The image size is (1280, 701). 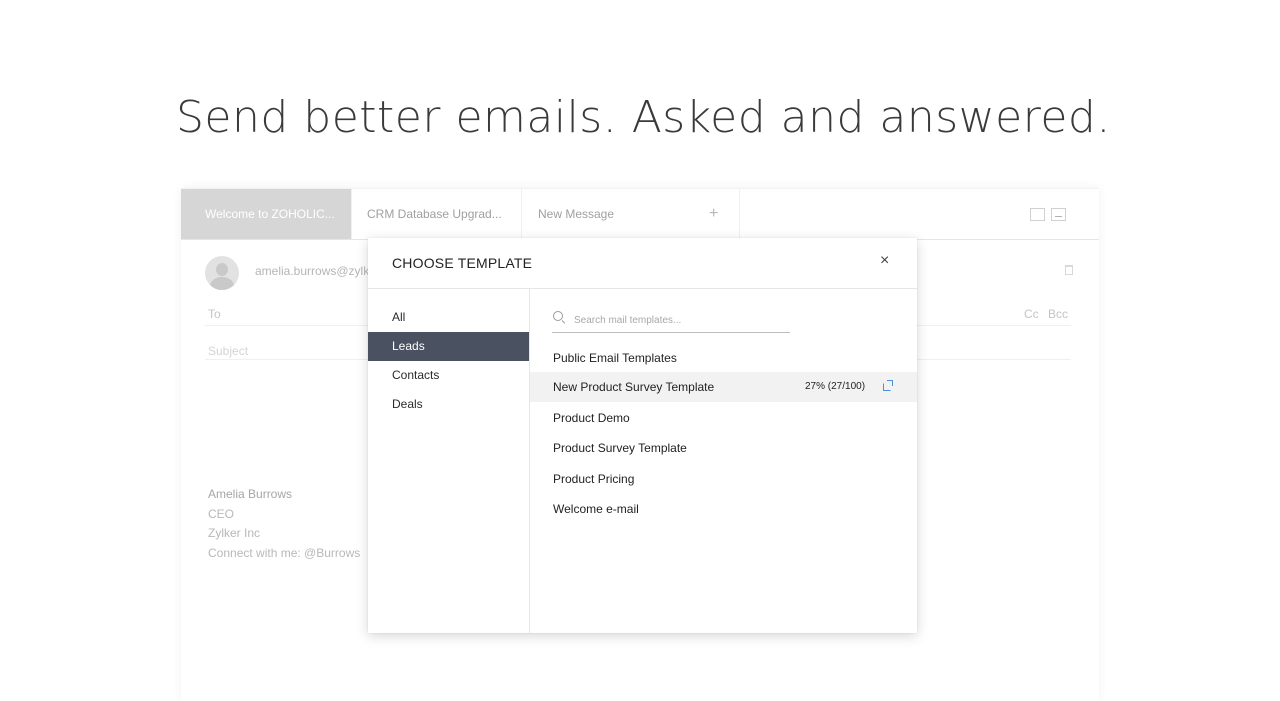 What do you see at coordinates (284, 552) in the screenshot?
I see `signature-connect: Connect with me: @Burrows` at bounding box center [284, 552].